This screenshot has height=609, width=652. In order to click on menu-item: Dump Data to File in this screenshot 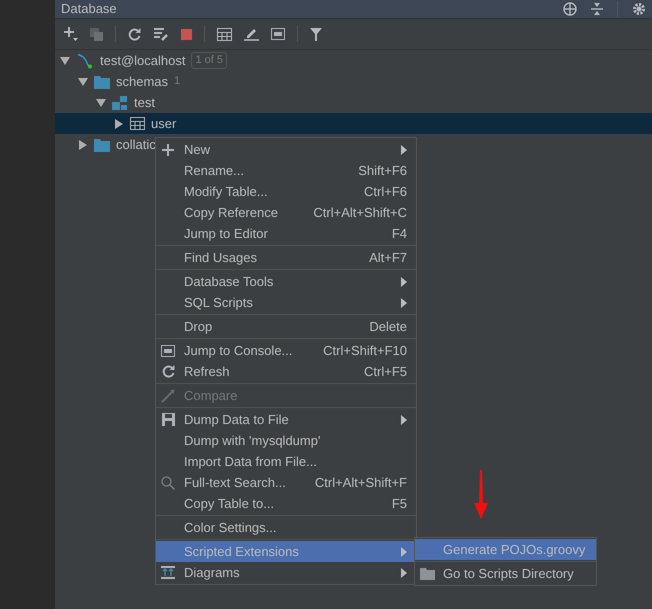, I will do `click(286, 419)`.